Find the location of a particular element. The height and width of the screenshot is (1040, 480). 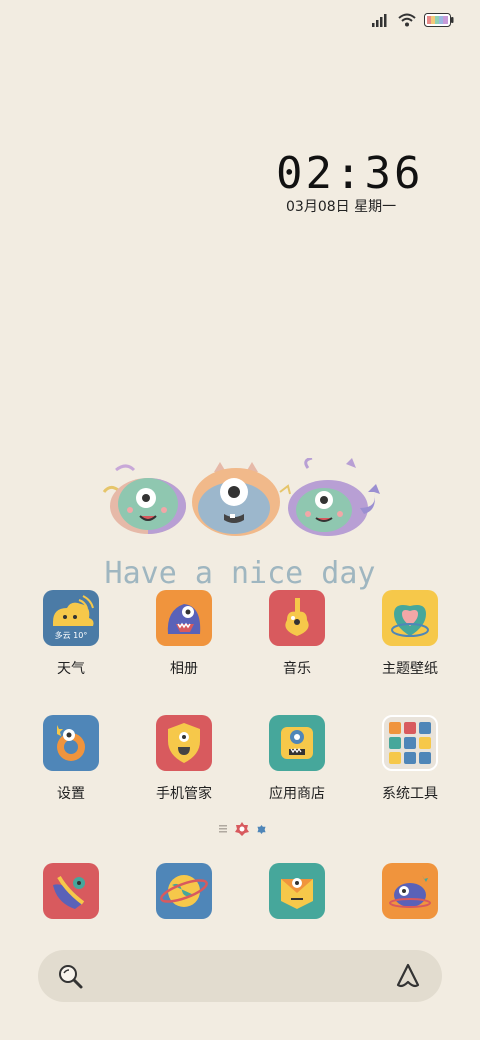

app-gallery: 相册 is located at coordinates (184, 634).